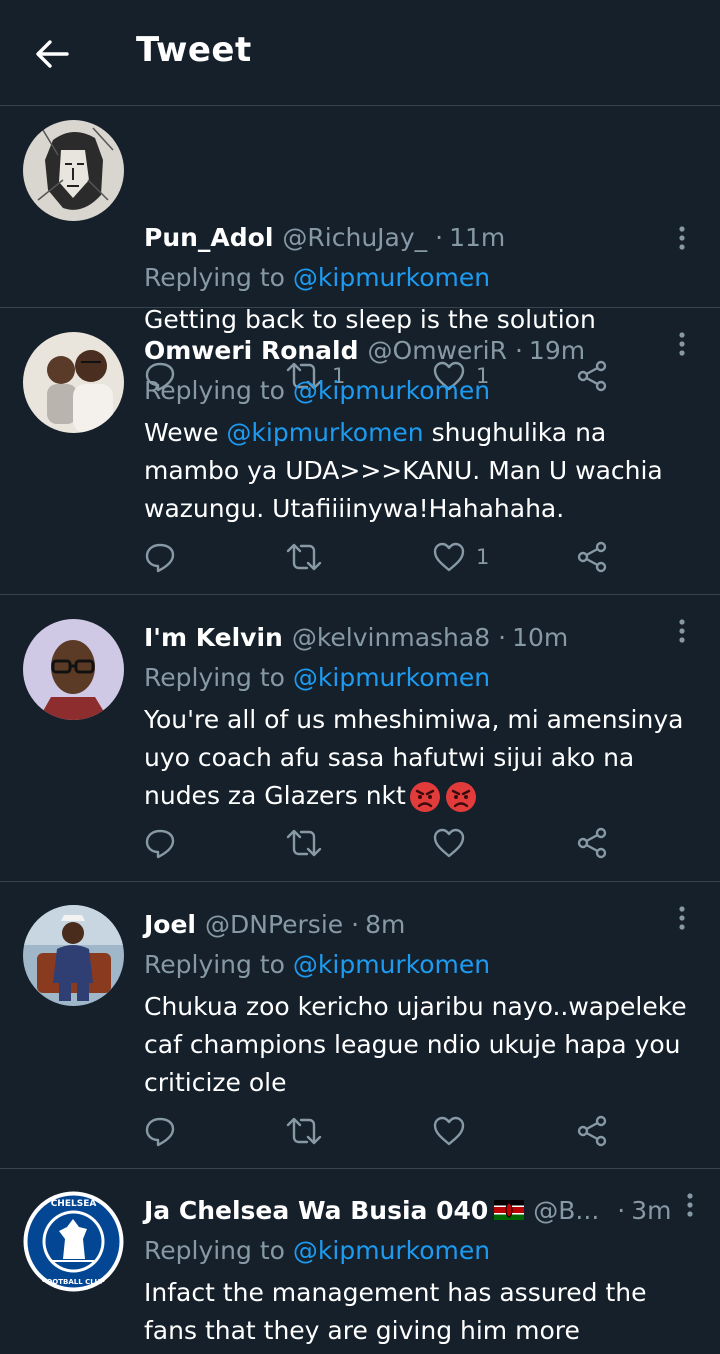 This screenshot has width=720, height=1354. I want to click on timestamp: 8m, so click(385, 924).